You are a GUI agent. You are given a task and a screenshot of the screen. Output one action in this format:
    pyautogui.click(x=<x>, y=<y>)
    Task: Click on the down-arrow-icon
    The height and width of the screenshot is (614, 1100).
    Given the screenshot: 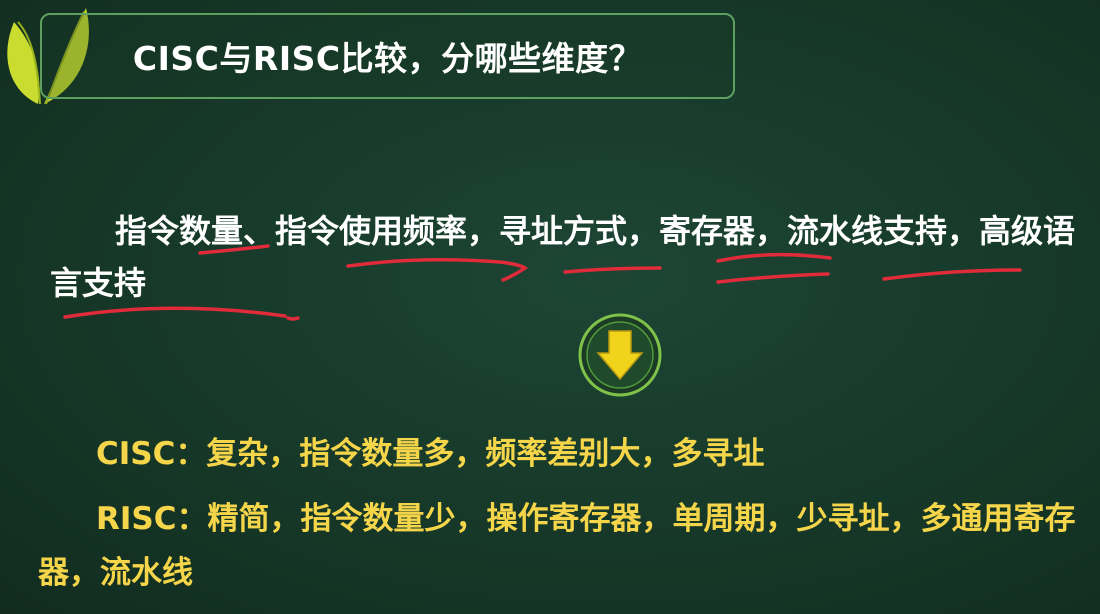 What is the action you would take?
    pyautogui.click(x=620, y=355)
    